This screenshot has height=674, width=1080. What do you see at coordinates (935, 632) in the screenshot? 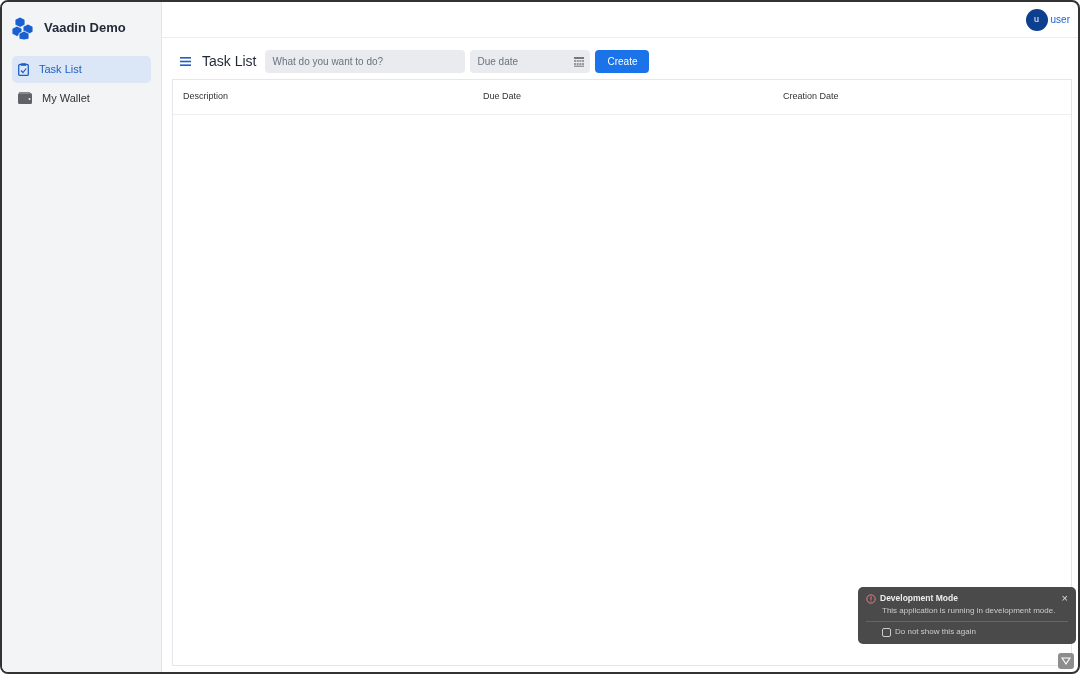
I see `checkbox-label: Do not show this again` at bounding box center [935, 632].